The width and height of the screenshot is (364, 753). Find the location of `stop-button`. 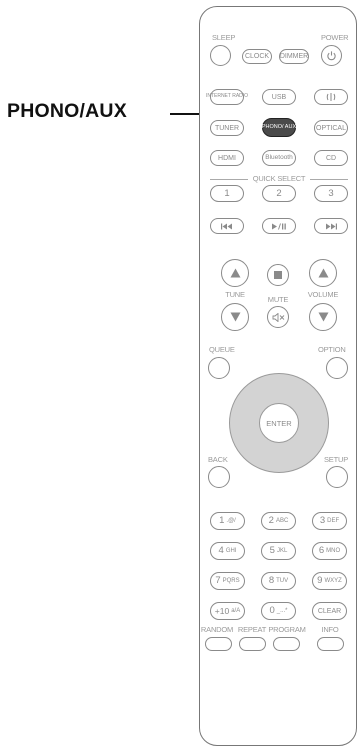

stop-button is located at coordinates (278, 275).